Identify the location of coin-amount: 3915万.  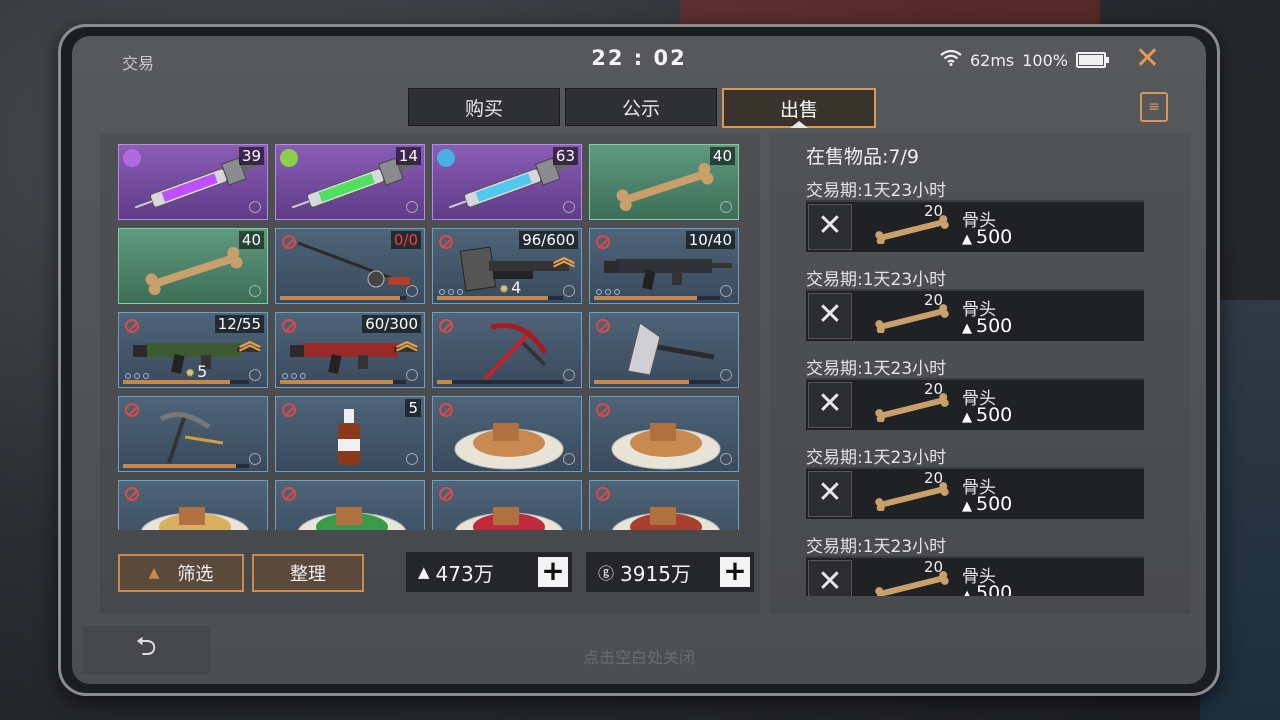
(655, 573).